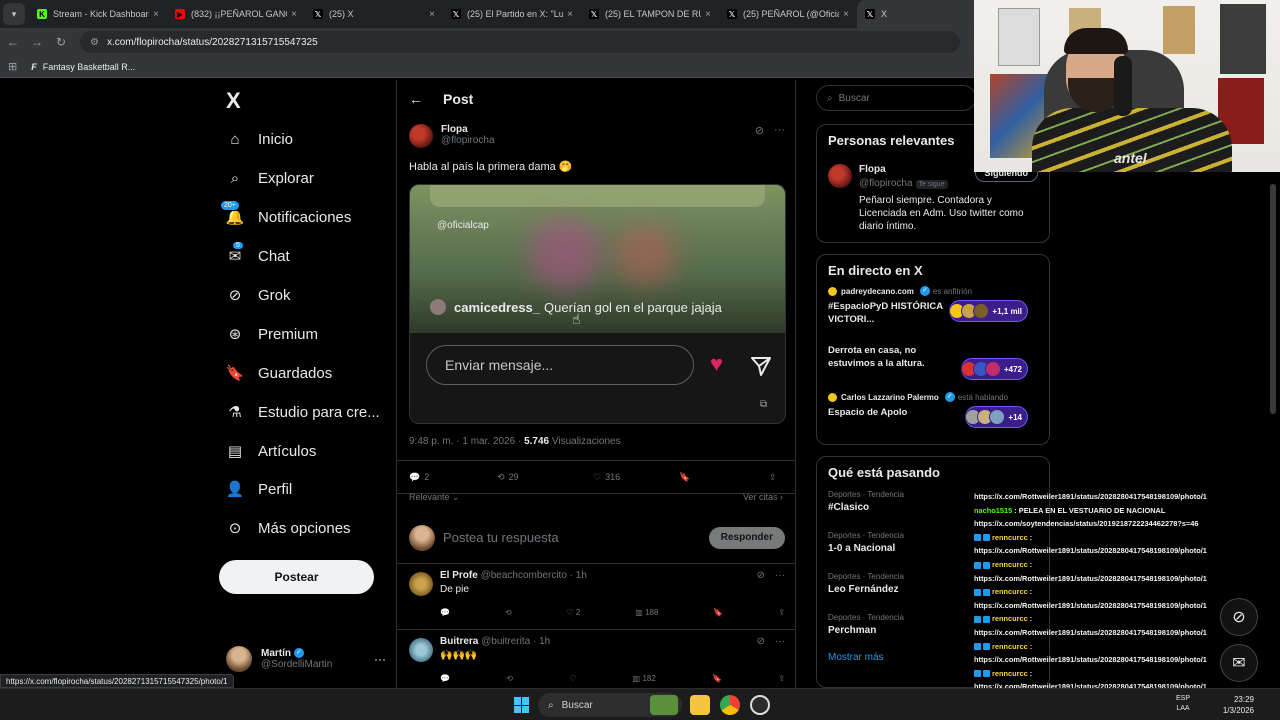 The image size is (1280, 720). What do you see at coordinates (258, 256) in the screenshot?
I see `nav-item-chat: ✉ 5 Chat` at bounding box center [258, 256].